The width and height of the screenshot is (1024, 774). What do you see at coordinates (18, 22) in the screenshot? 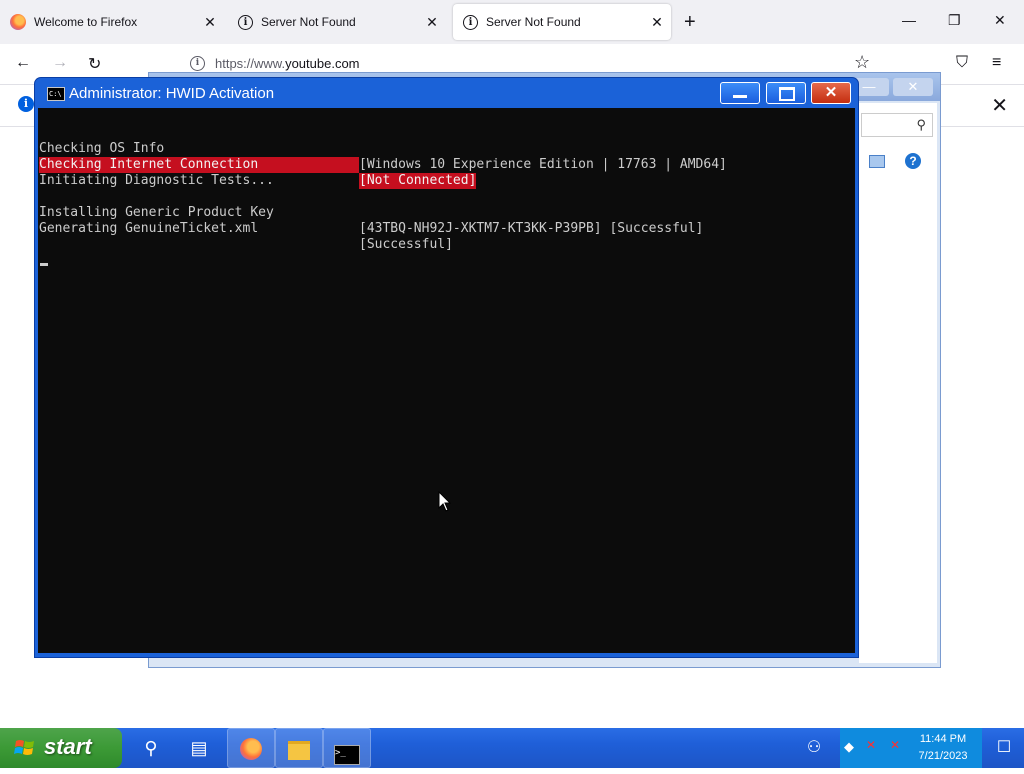
I see `firefox-icon` at bounding box center [18, 22].